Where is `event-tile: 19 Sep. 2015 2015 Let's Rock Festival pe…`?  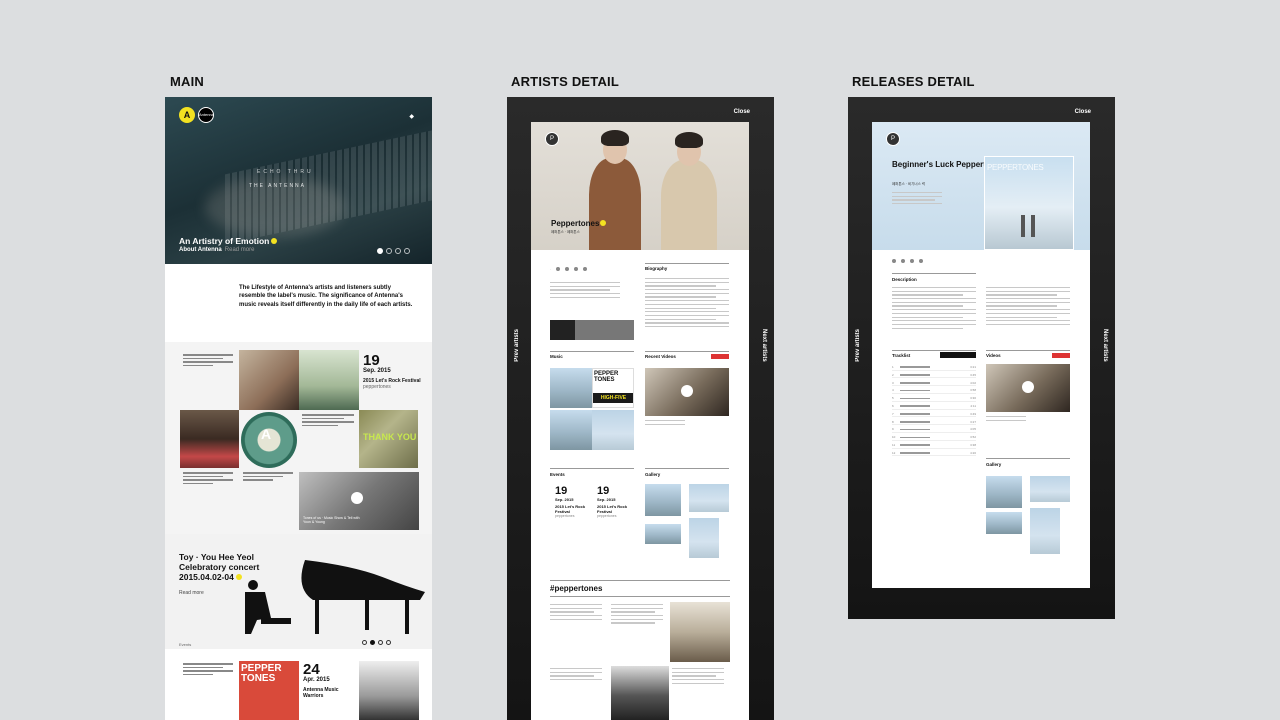 event-tile: 19 Sep. 2015 2015 Let's Rock Festival pe… is located at coordinates (393, 371).